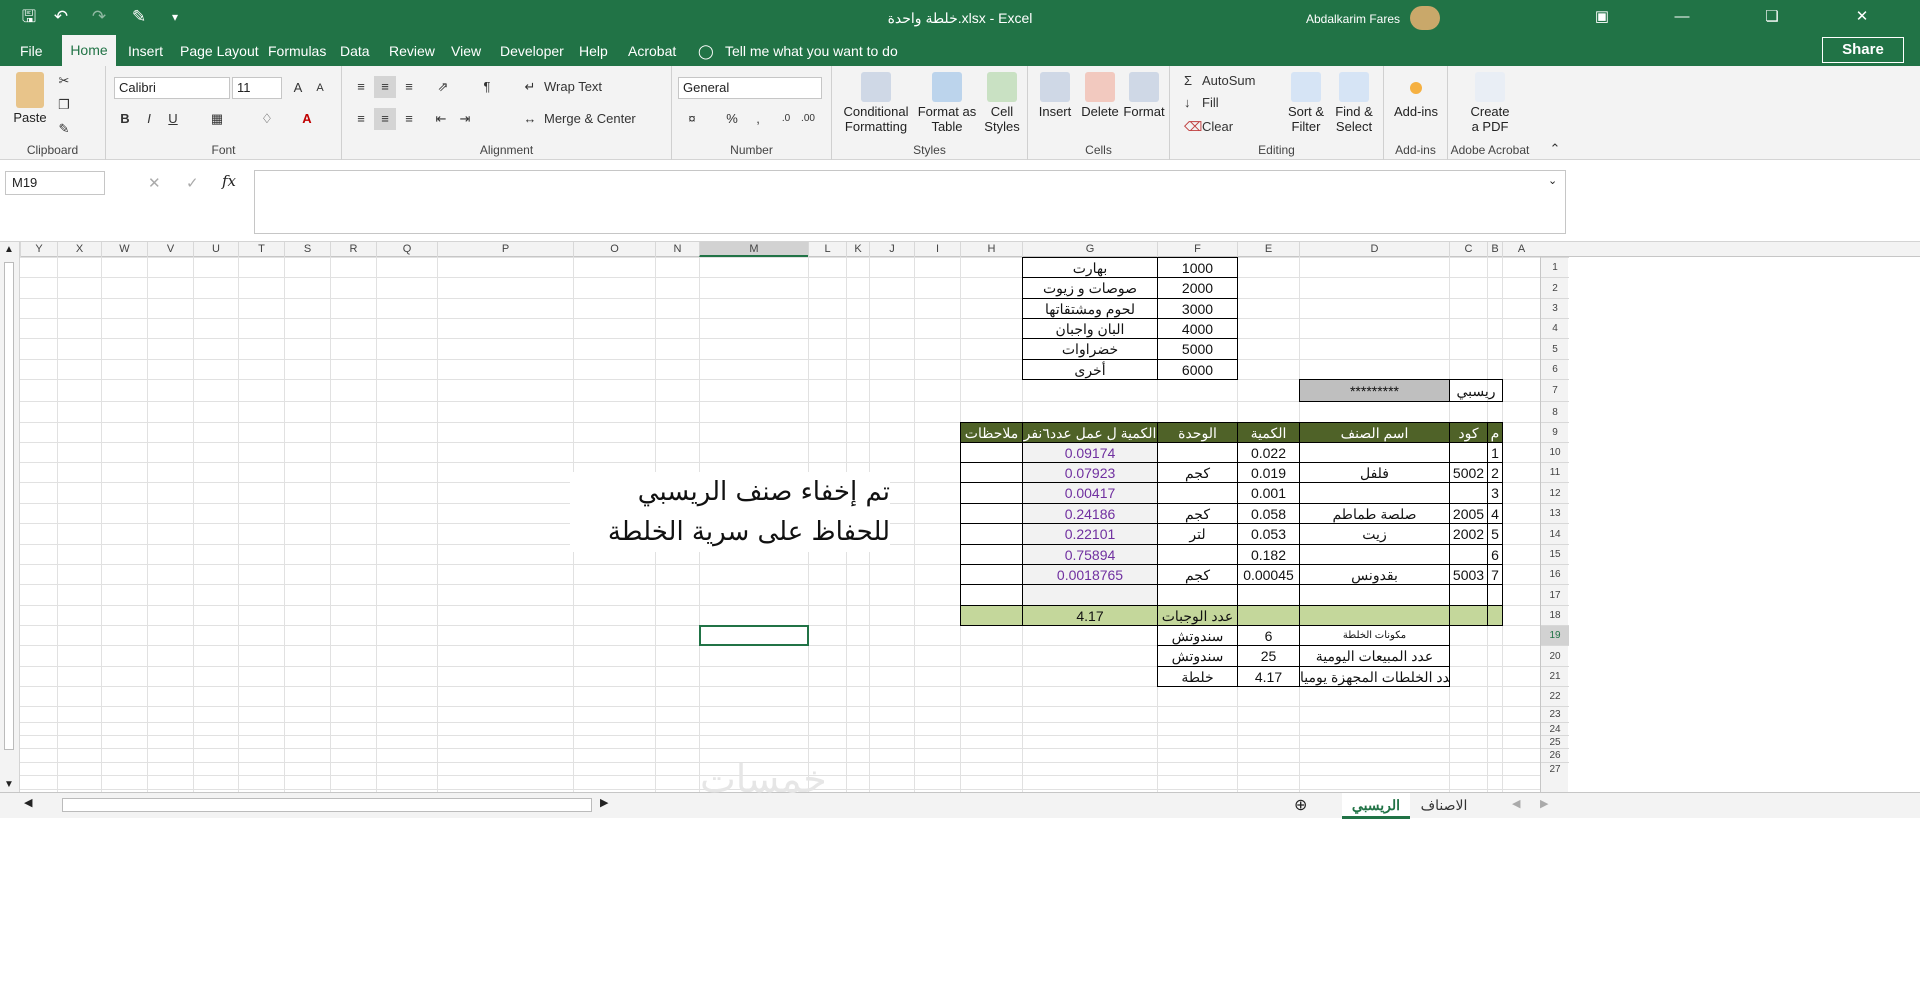 The image size is (1920, 1002). Describe the element at coordinates (1090, 574) in the screenshot. I see `quantity-per-cell: 0.0018765` at that location.